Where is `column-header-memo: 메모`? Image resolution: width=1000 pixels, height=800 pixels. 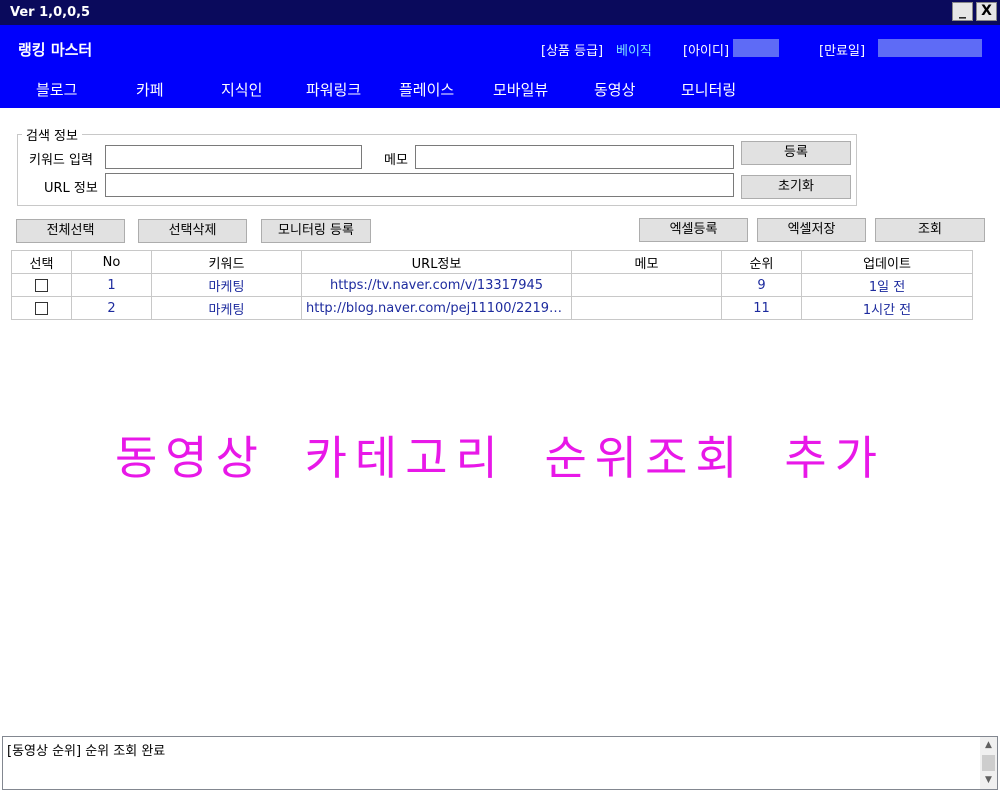 column-header-memo: 메모 is located at coordinates (646, 262).